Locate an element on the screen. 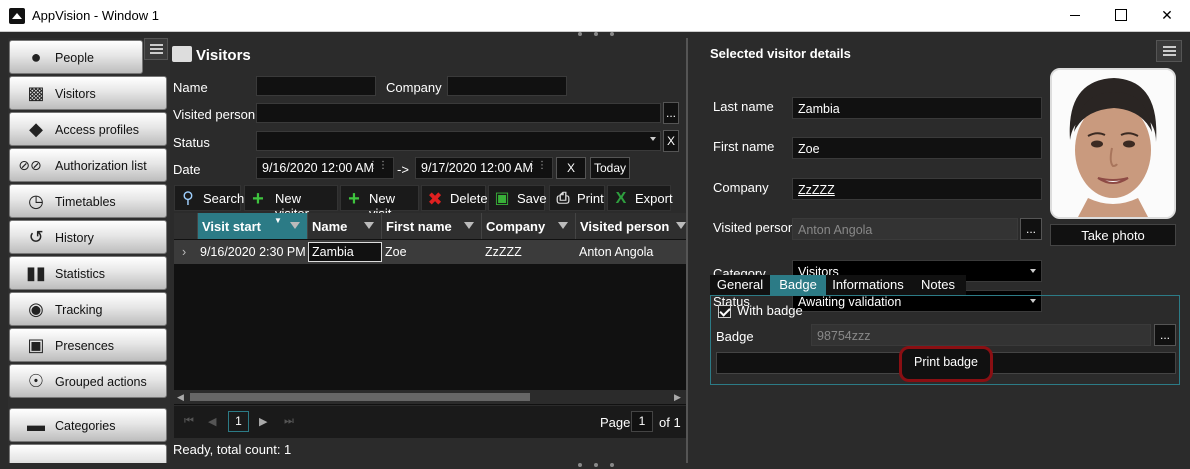 Image resolution: width=1190 pixels, height=469 pixels. today-button: Today is located at coordinates (610, 168).